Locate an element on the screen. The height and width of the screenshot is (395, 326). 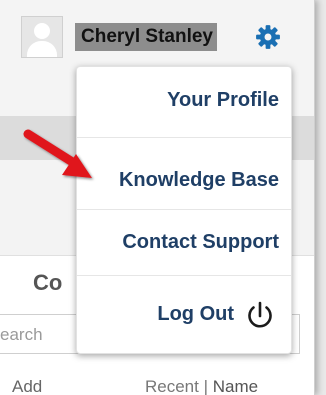
user-avatar-icon is located at coordinates (42, 37).